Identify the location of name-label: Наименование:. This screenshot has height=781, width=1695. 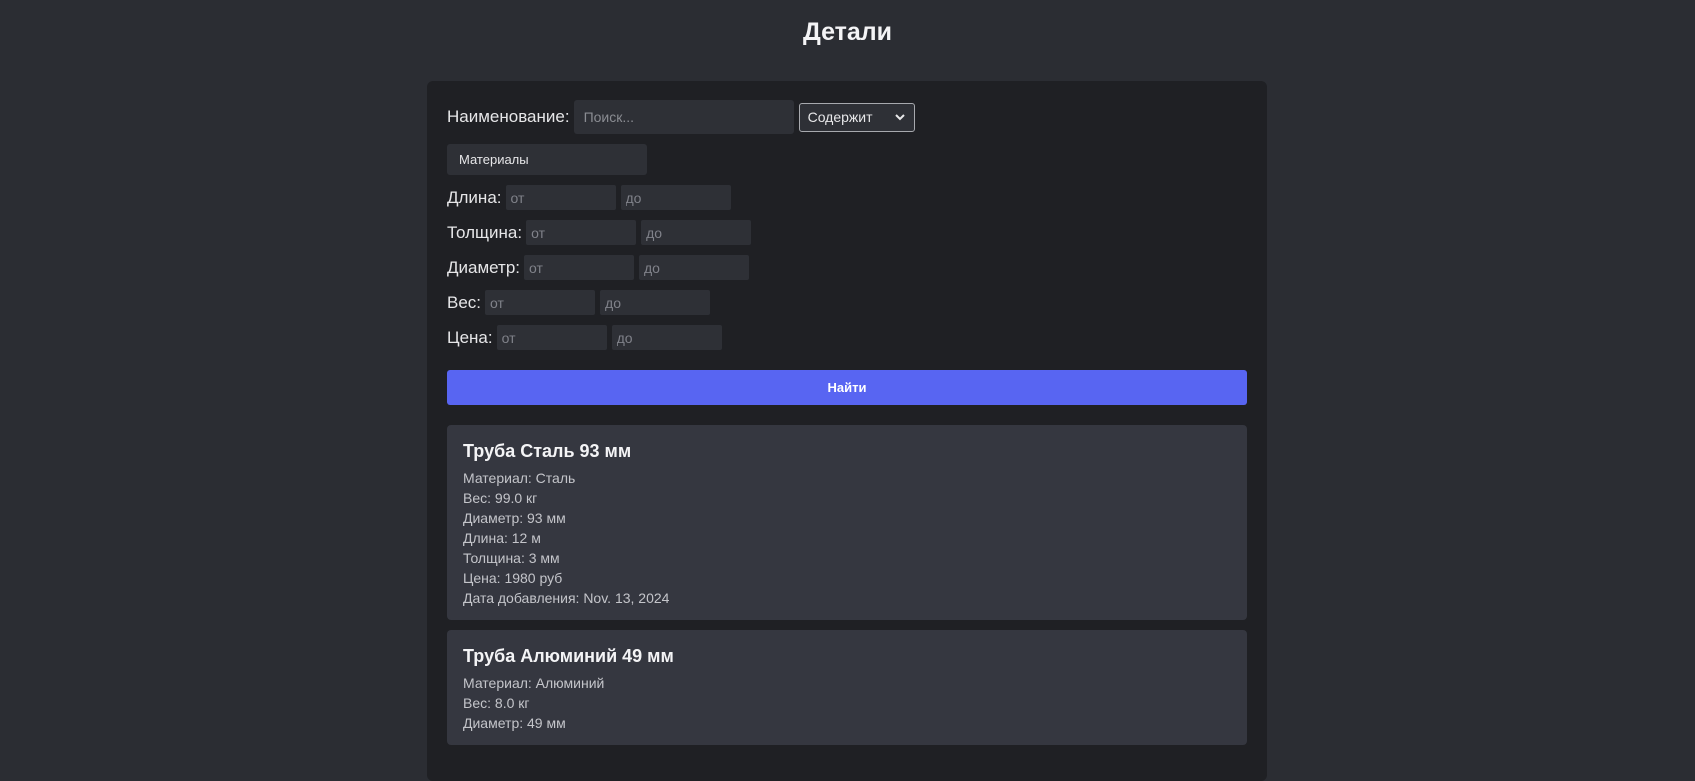
(508, 116).